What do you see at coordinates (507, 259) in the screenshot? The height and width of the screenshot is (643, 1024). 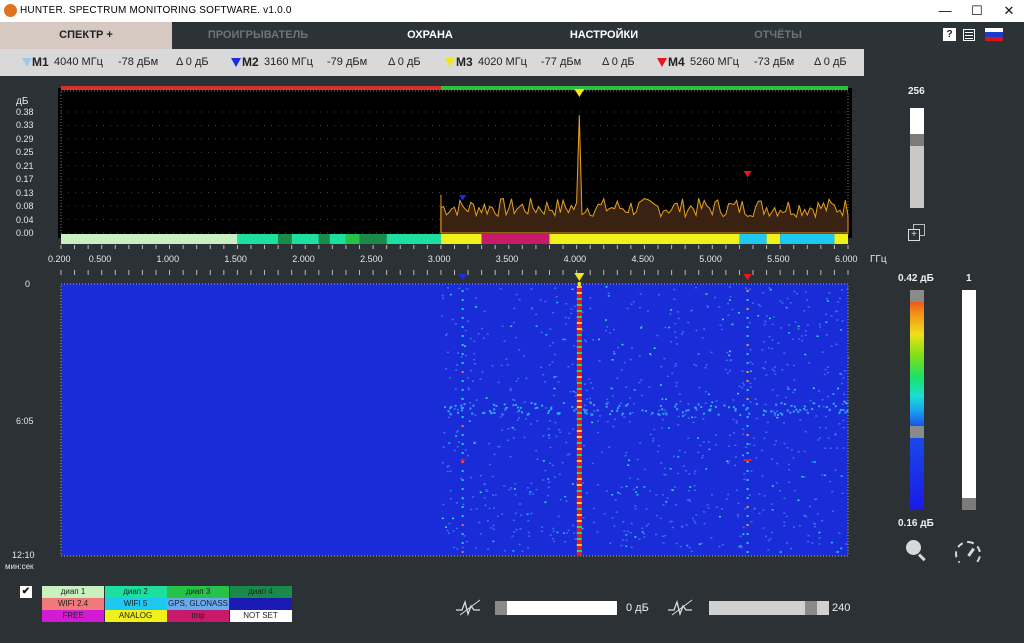 I see `x-tick-label: 3.500` at bounding box center [507, 259].